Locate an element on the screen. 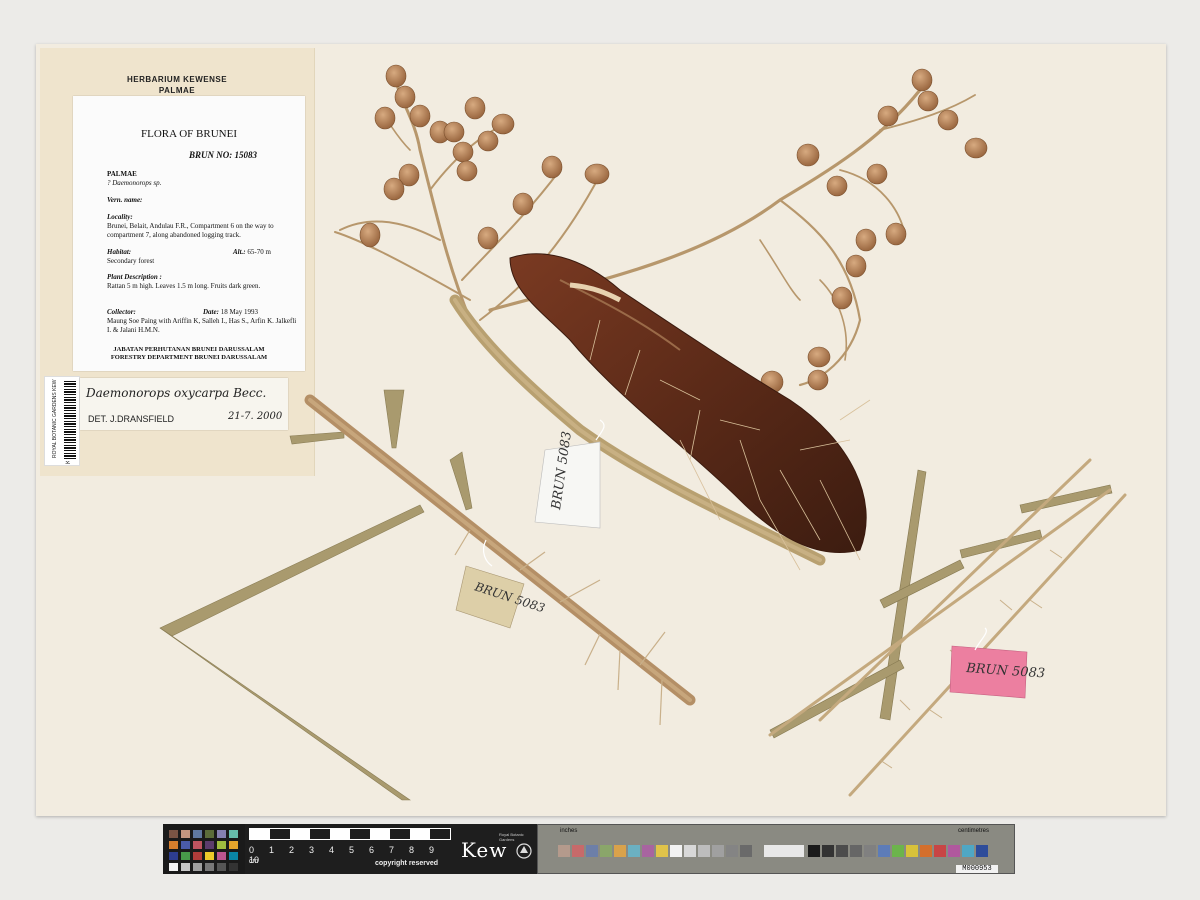  ruler-number: 9 is located at coordinates (432, 850).